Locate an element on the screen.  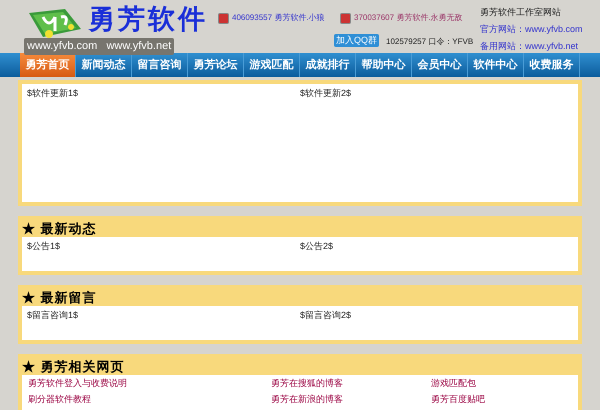
sites-title: 勇芳软件工作室网站 is located at coordinates (520, 12).